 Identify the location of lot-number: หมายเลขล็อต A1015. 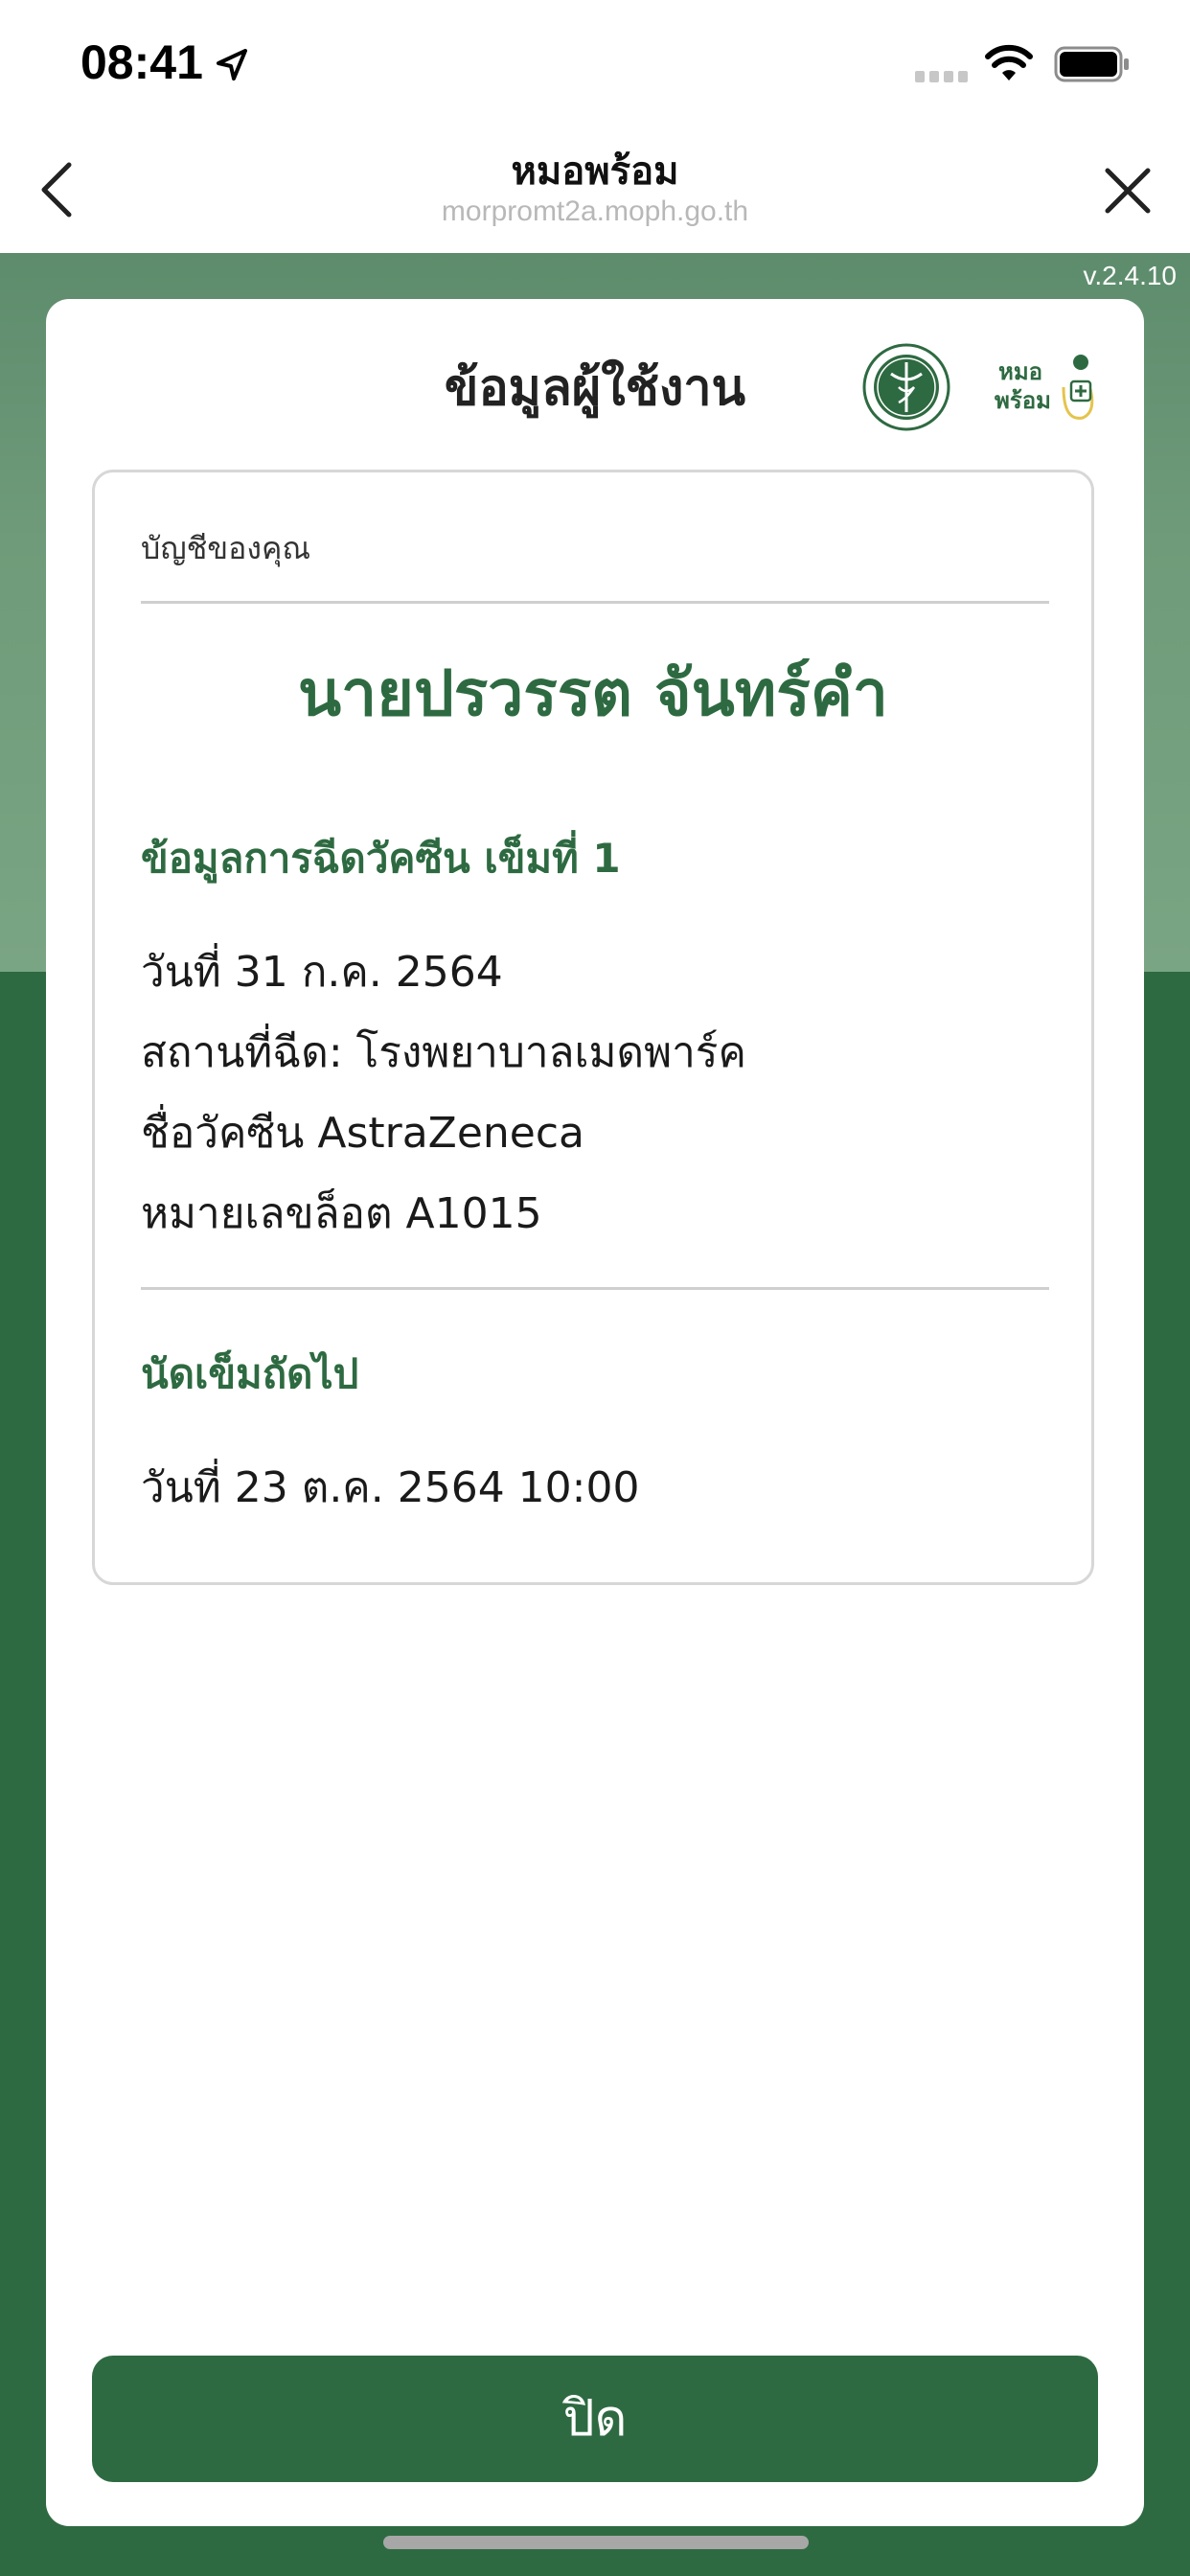
(342, 1213).